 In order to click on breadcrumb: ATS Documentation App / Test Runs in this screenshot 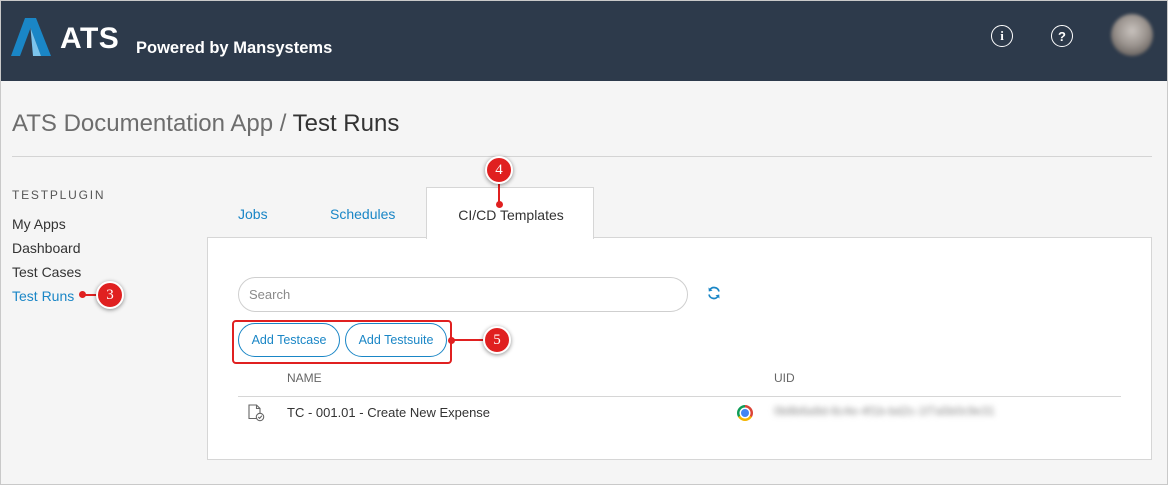, I will do `click(205, 124)`.